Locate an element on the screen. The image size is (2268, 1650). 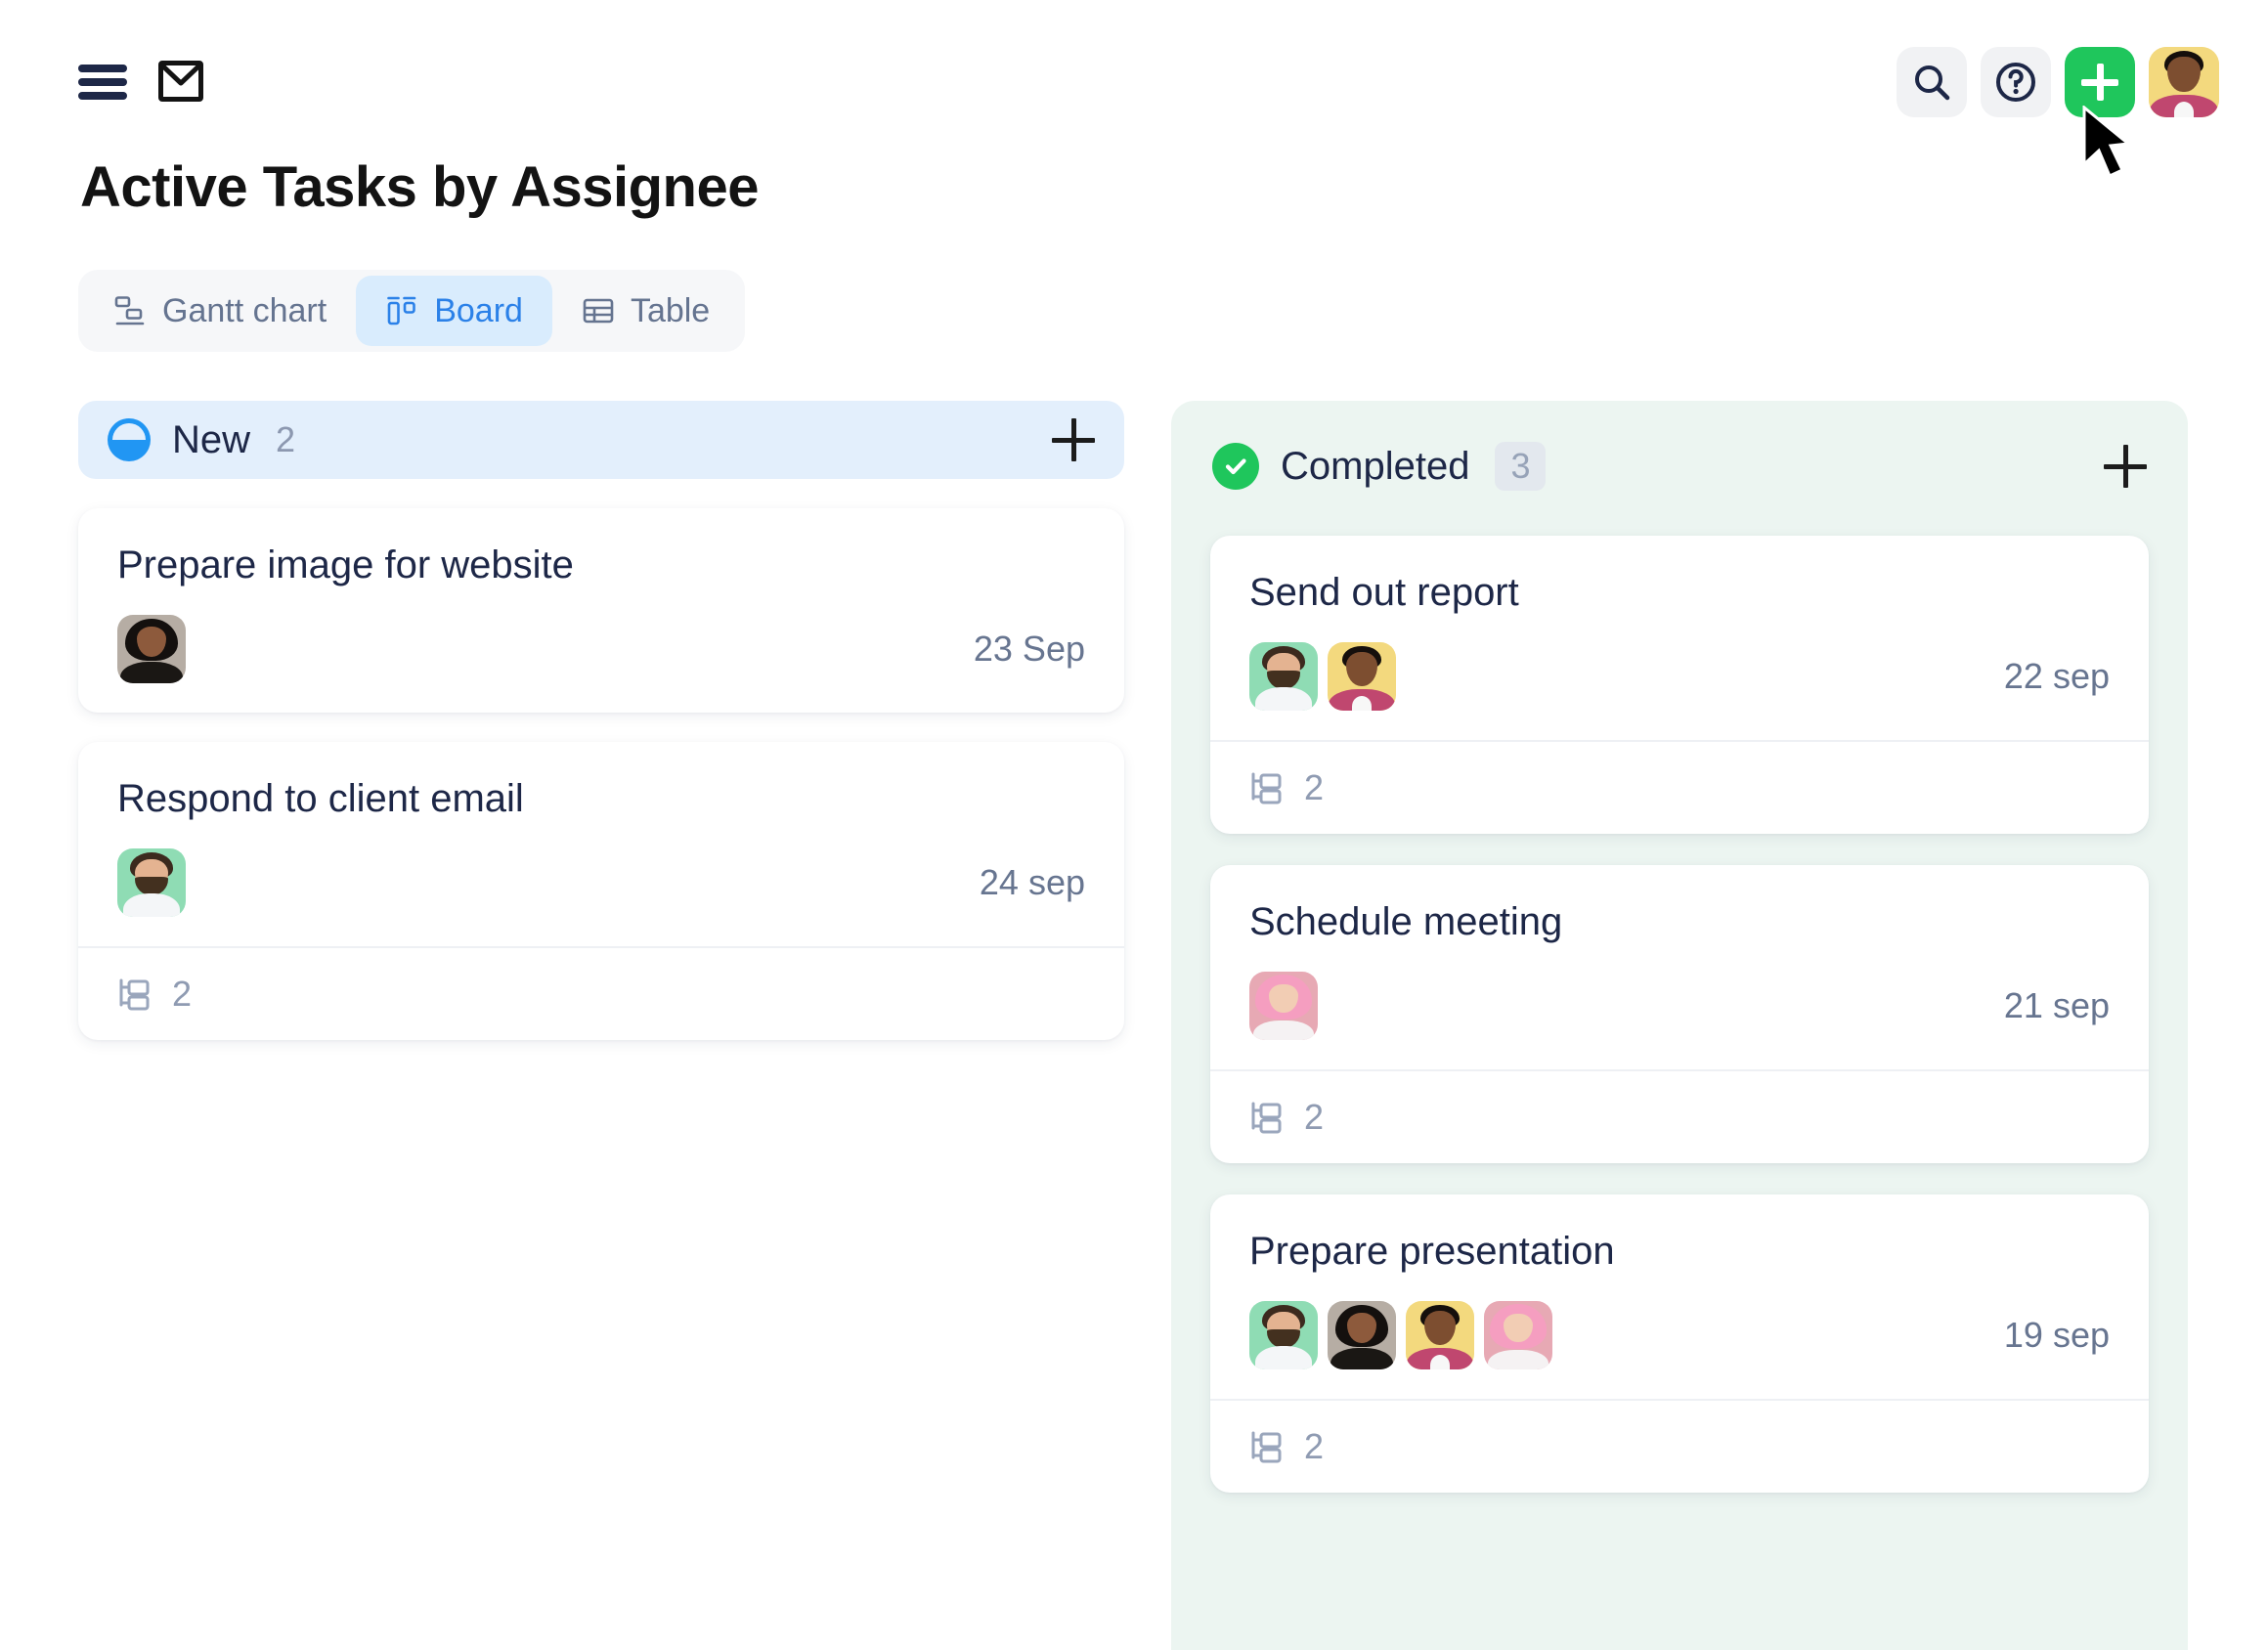
tab-label: Table is located at coordinates (670, 310).